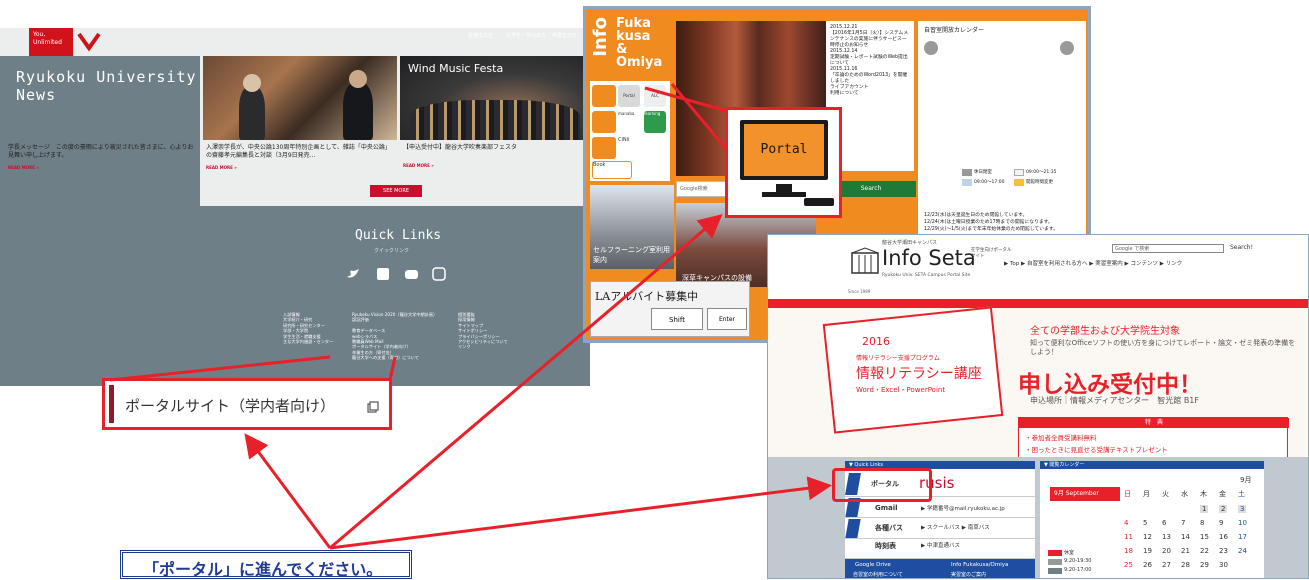 The image size is (1309, 580). What do you see at coordinates (580, 513) in the screenshot?
I see `arrow-banner-to-seta` at bounding box center [580, 513].